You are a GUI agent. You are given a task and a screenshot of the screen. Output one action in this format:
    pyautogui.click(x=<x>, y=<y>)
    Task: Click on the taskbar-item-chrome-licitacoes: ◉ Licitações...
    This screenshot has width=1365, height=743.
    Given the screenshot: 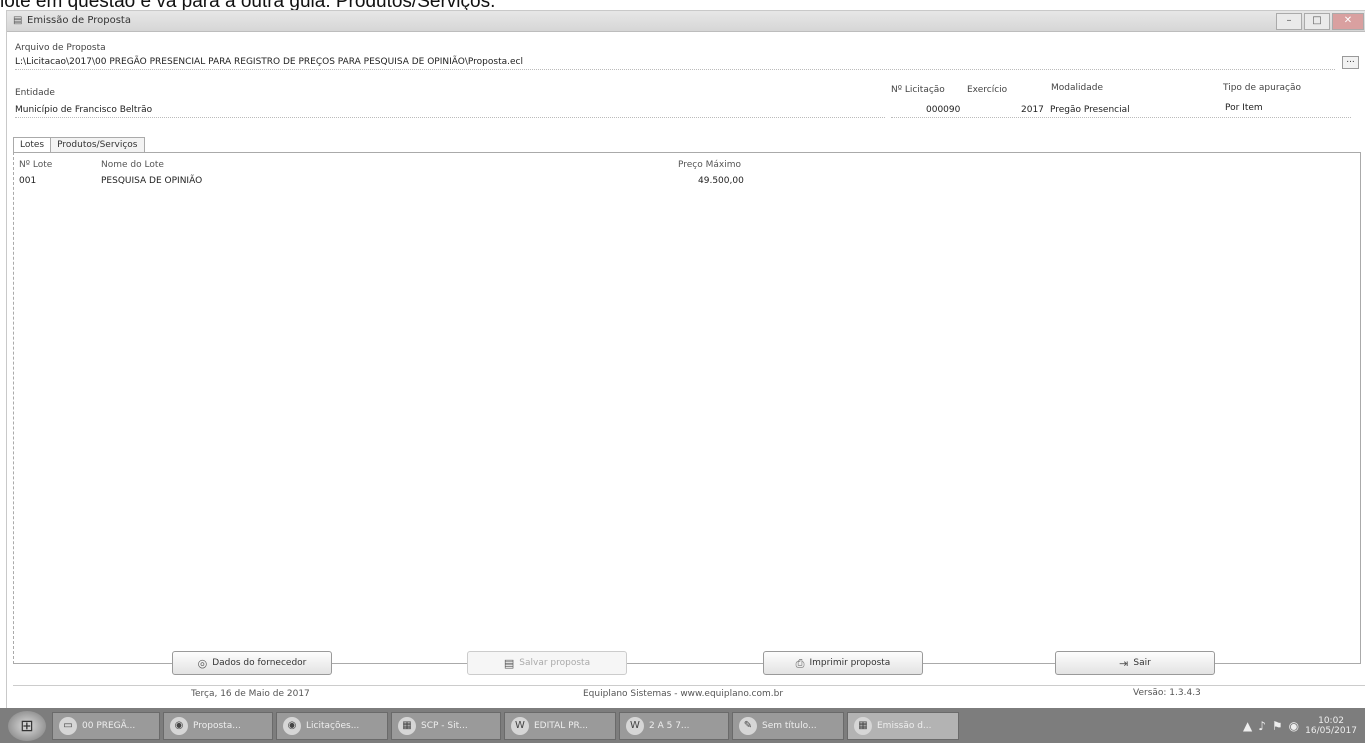 What is the action you would take?
    pyautogui.click(x=332, y=725)
    